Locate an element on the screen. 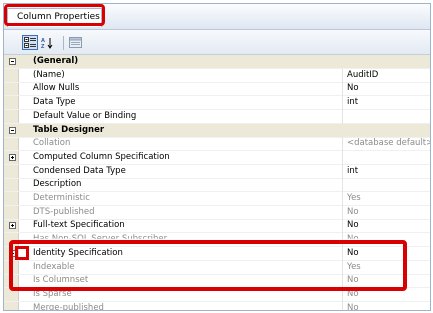 The height and width of the screenshot is (313, 433). property-value: <database default> is located at coordinates (389, 143).